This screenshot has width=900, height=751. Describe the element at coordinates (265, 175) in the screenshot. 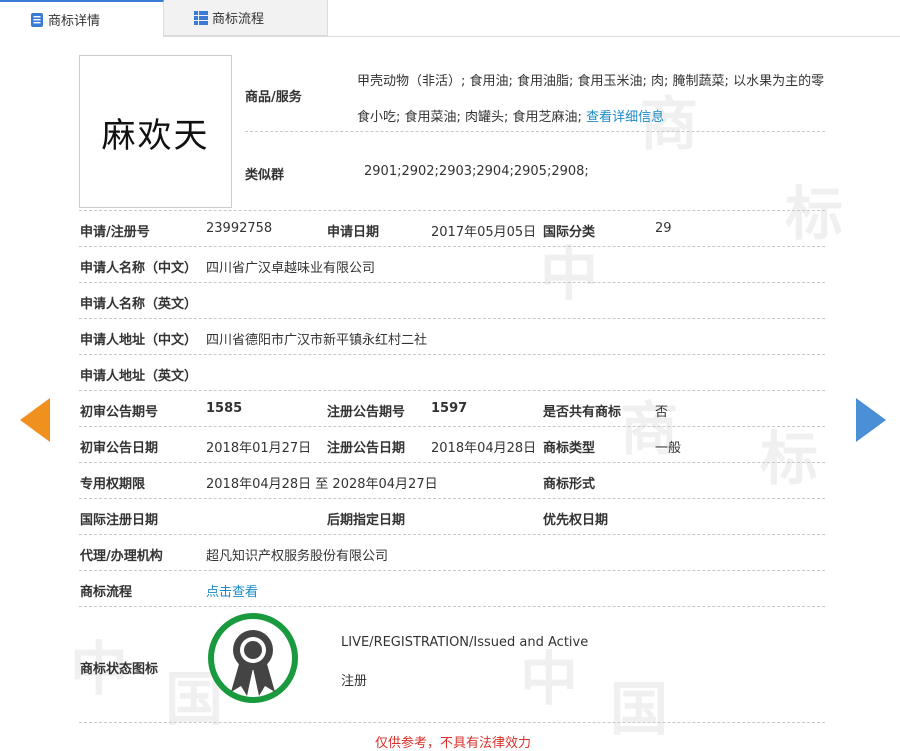

I see `similar-group-label: 类似群` at that location.